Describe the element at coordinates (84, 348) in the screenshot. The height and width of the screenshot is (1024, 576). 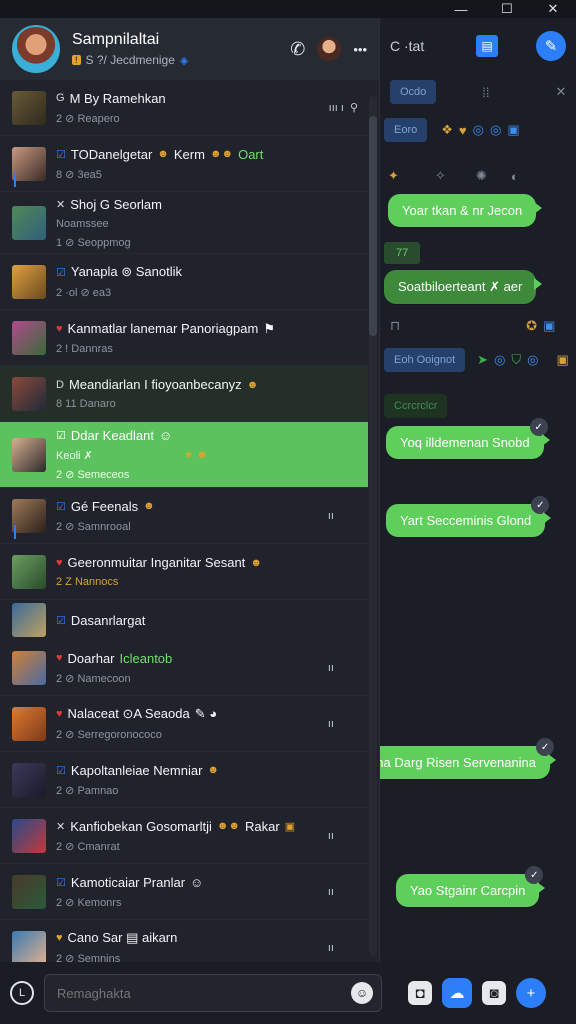
I see `chat-subtitle: 2 ! Dannras` at that location.